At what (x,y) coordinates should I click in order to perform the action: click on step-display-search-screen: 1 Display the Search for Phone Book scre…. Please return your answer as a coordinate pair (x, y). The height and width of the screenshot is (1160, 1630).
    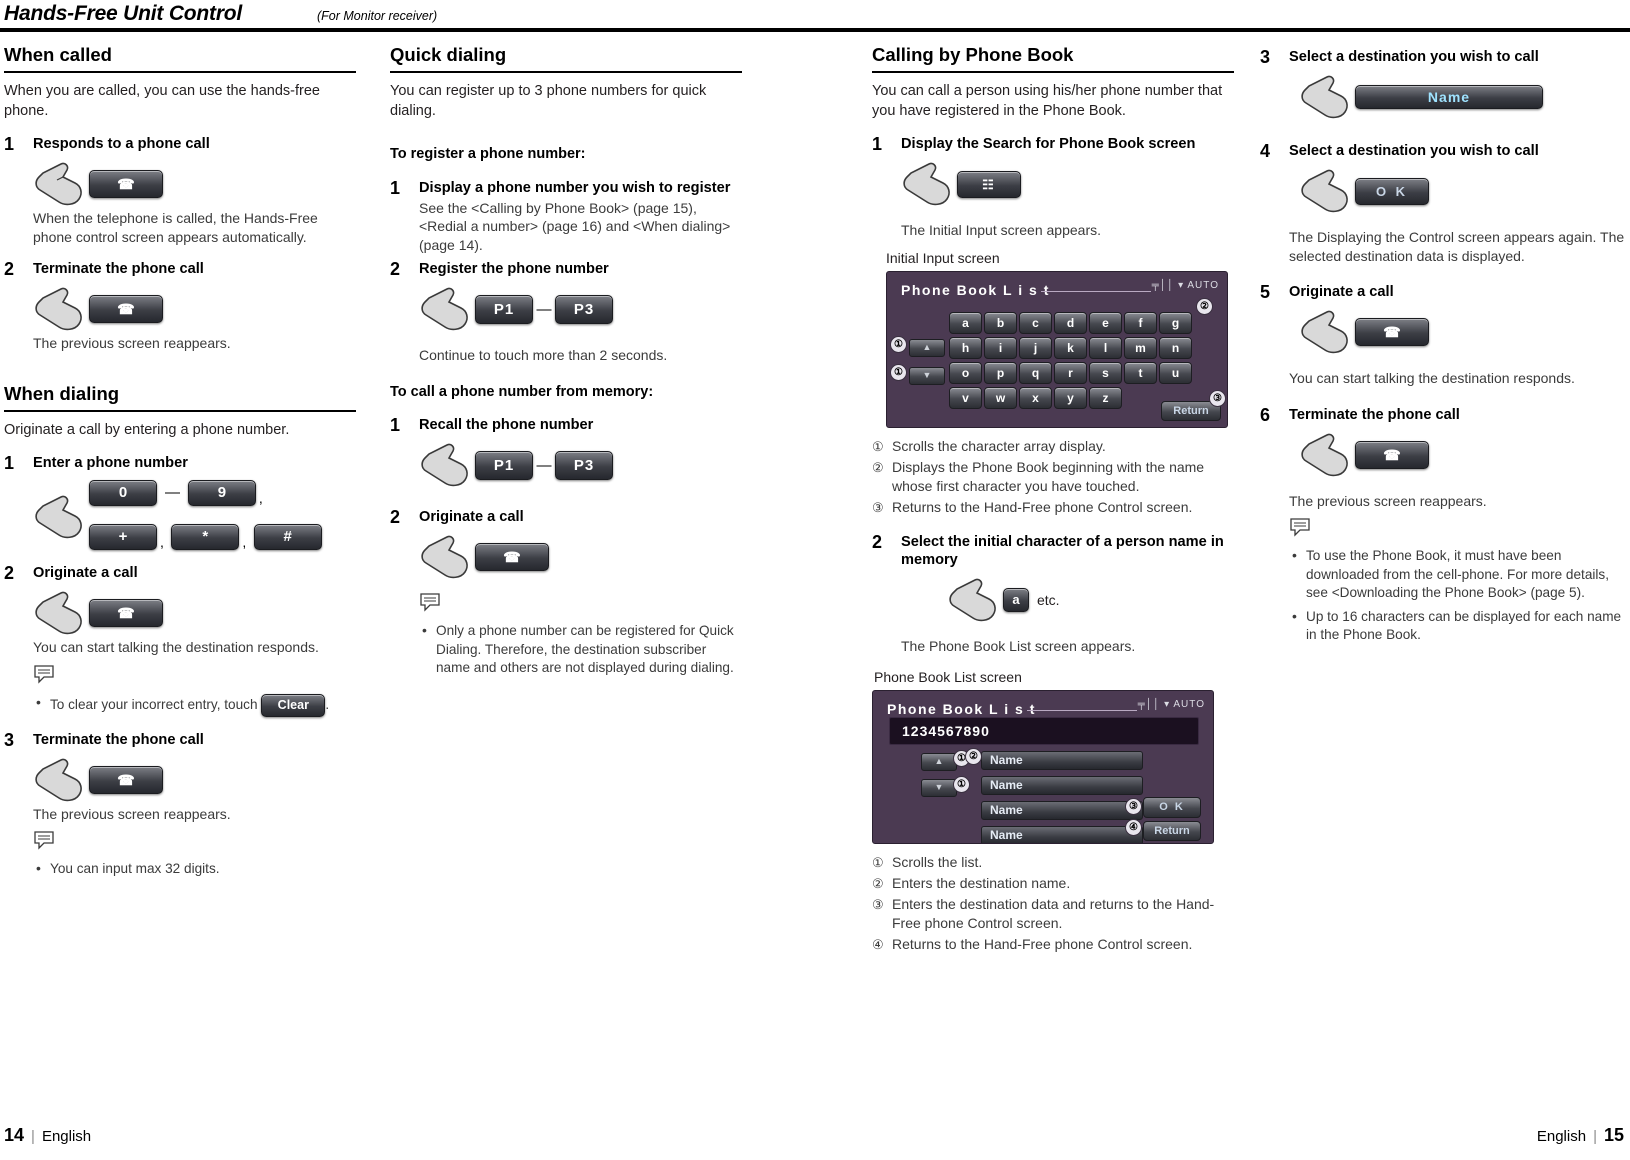
    Looking at the image, I should click on (1053, 187).